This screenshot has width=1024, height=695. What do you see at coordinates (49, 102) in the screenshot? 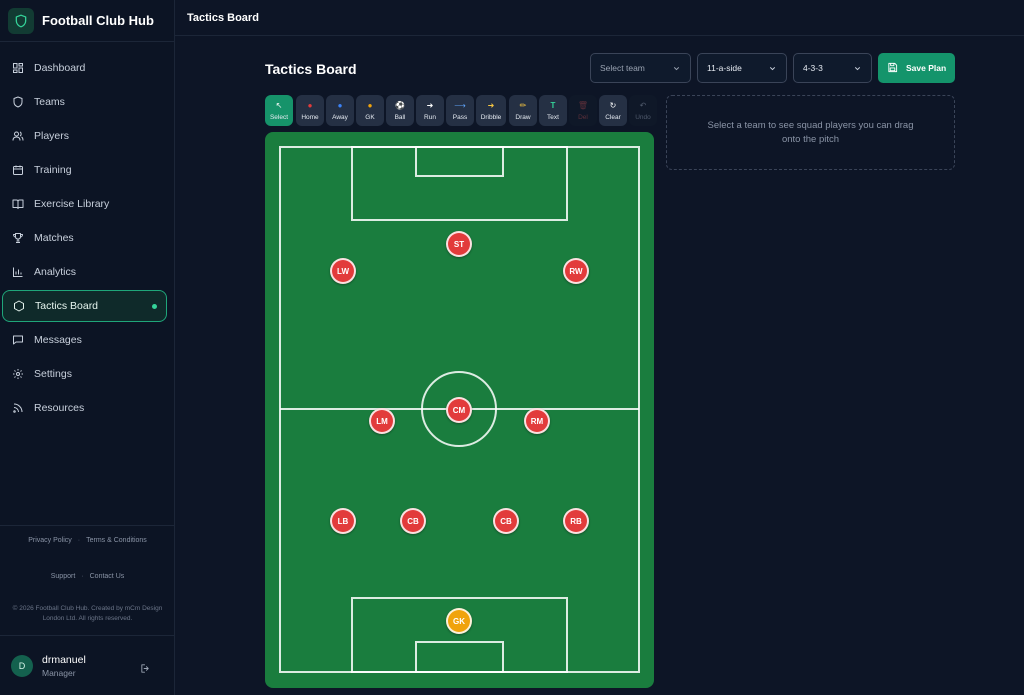
I see `sidebar-item-label: Teams` at bounding box center [49, 102].